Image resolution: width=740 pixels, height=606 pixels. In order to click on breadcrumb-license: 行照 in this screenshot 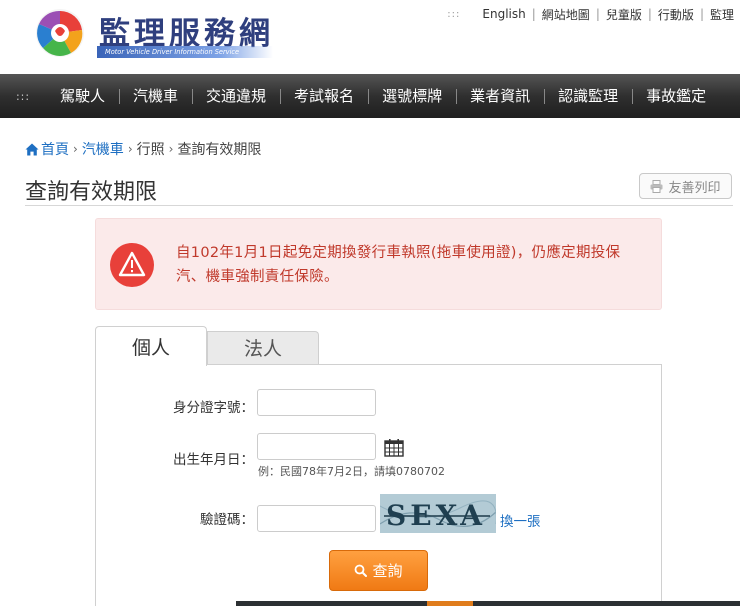, I will do `click(150, 150)`.